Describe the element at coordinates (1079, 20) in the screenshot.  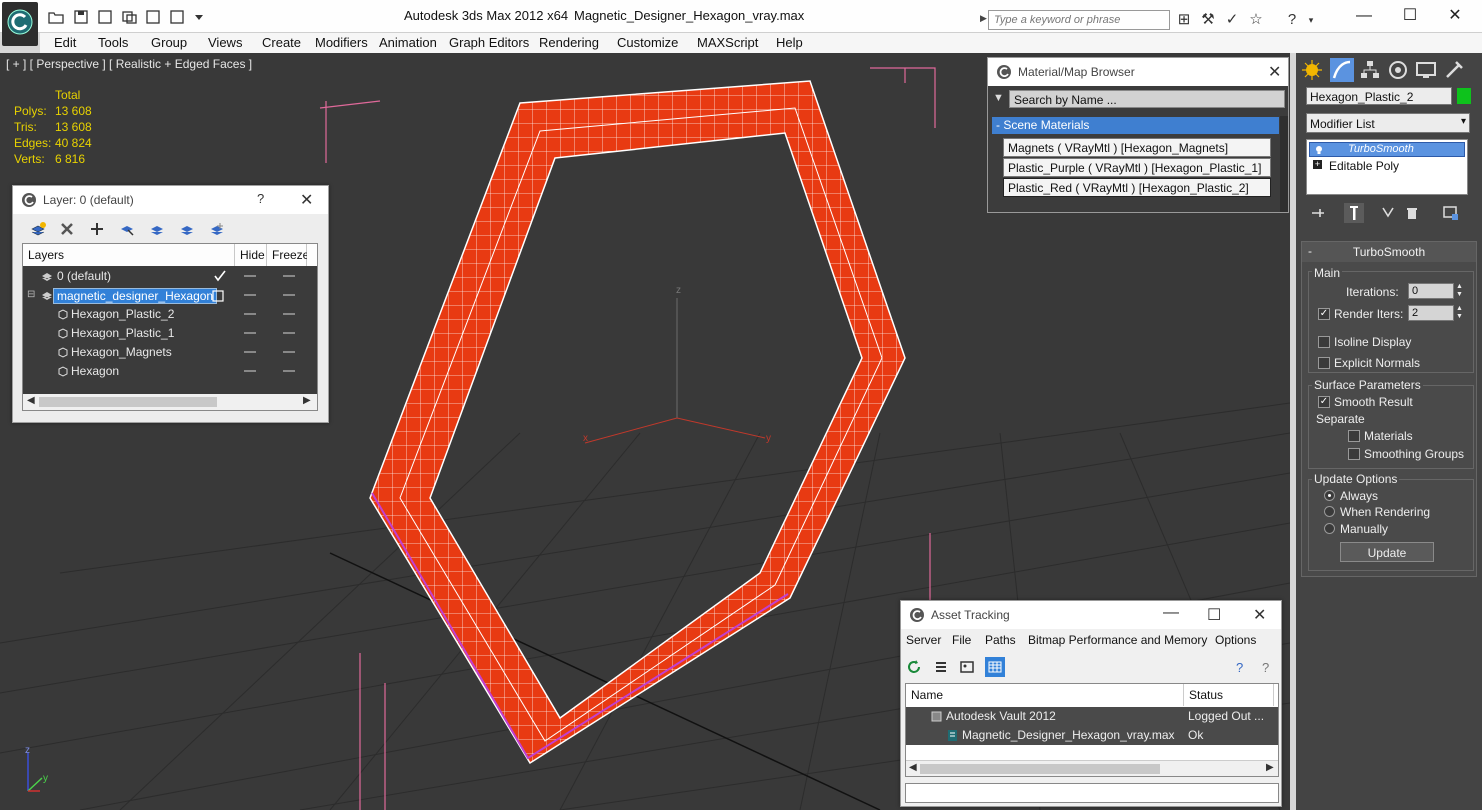
I see `keyword-search-input: Type a keyword or phrase` at that location.